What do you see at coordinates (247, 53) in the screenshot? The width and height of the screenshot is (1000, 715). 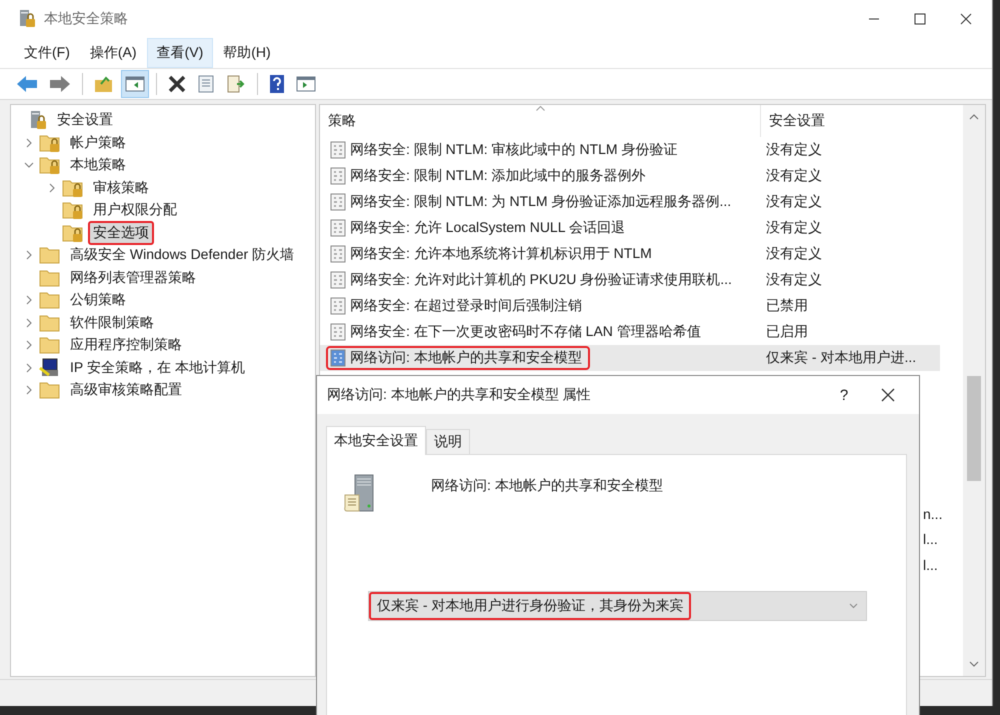 I see `menu-item: 帮助(H)` at bounding box center [247, 53].